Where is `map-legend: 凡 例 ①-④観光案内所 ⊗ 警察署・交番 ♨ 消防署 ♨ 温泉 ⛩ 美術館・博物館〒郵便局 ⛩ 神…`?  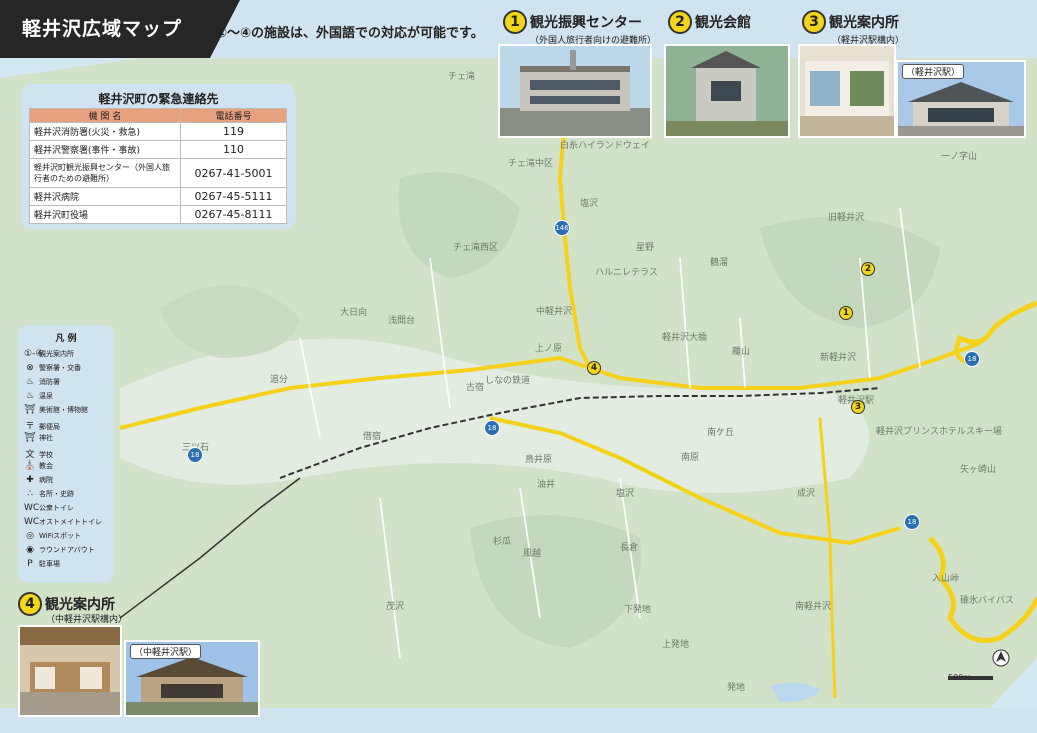
map-legend: 凡 例 ①-④観光案内所 ⊗ 警察署・交番 ♨ 消防署 ♨ 温泉 ⛩ 美術館・博物館〒郵便局 ⛩ 神… is located at coordinates (66, 454).